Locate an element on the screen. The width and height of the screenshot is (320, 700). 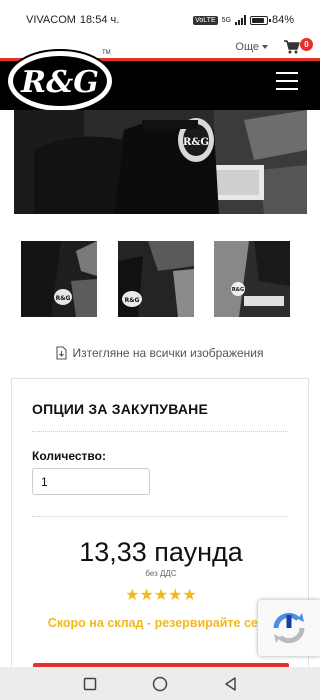
download-all-images-link: Изтегляне на всички изображения is located at coordinates (160, 353).